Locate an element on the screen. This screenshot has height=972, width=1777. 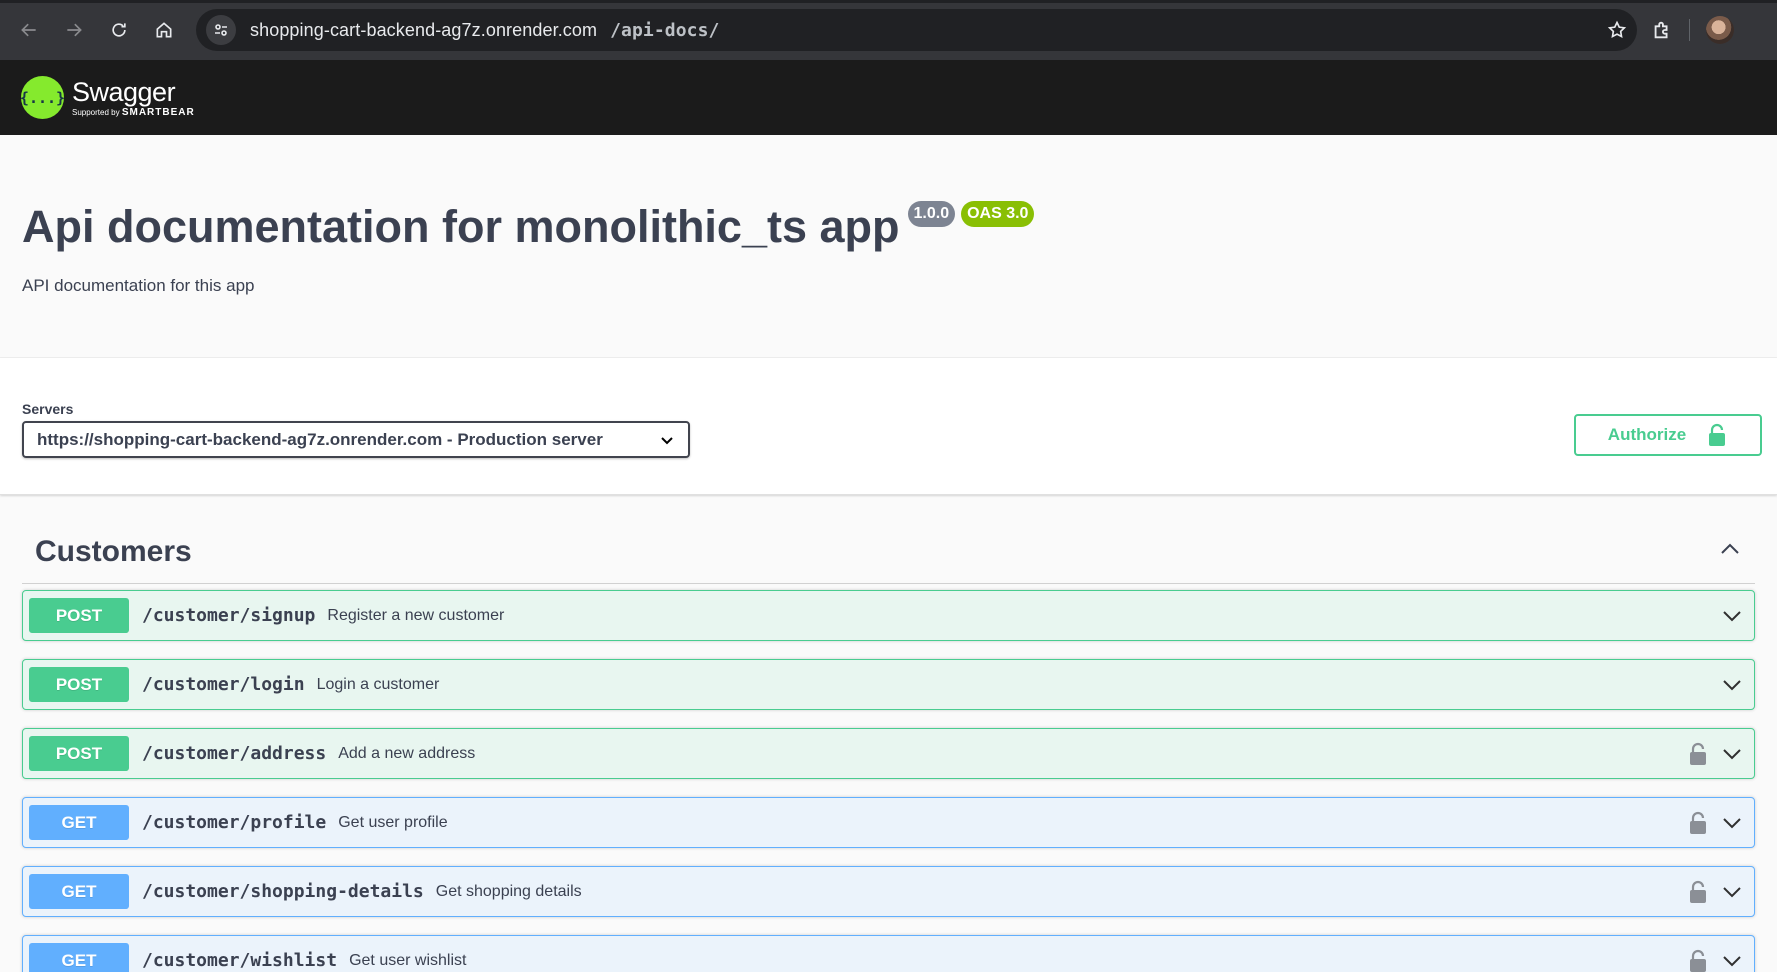
home-icon is located at coordinates (164, 30).